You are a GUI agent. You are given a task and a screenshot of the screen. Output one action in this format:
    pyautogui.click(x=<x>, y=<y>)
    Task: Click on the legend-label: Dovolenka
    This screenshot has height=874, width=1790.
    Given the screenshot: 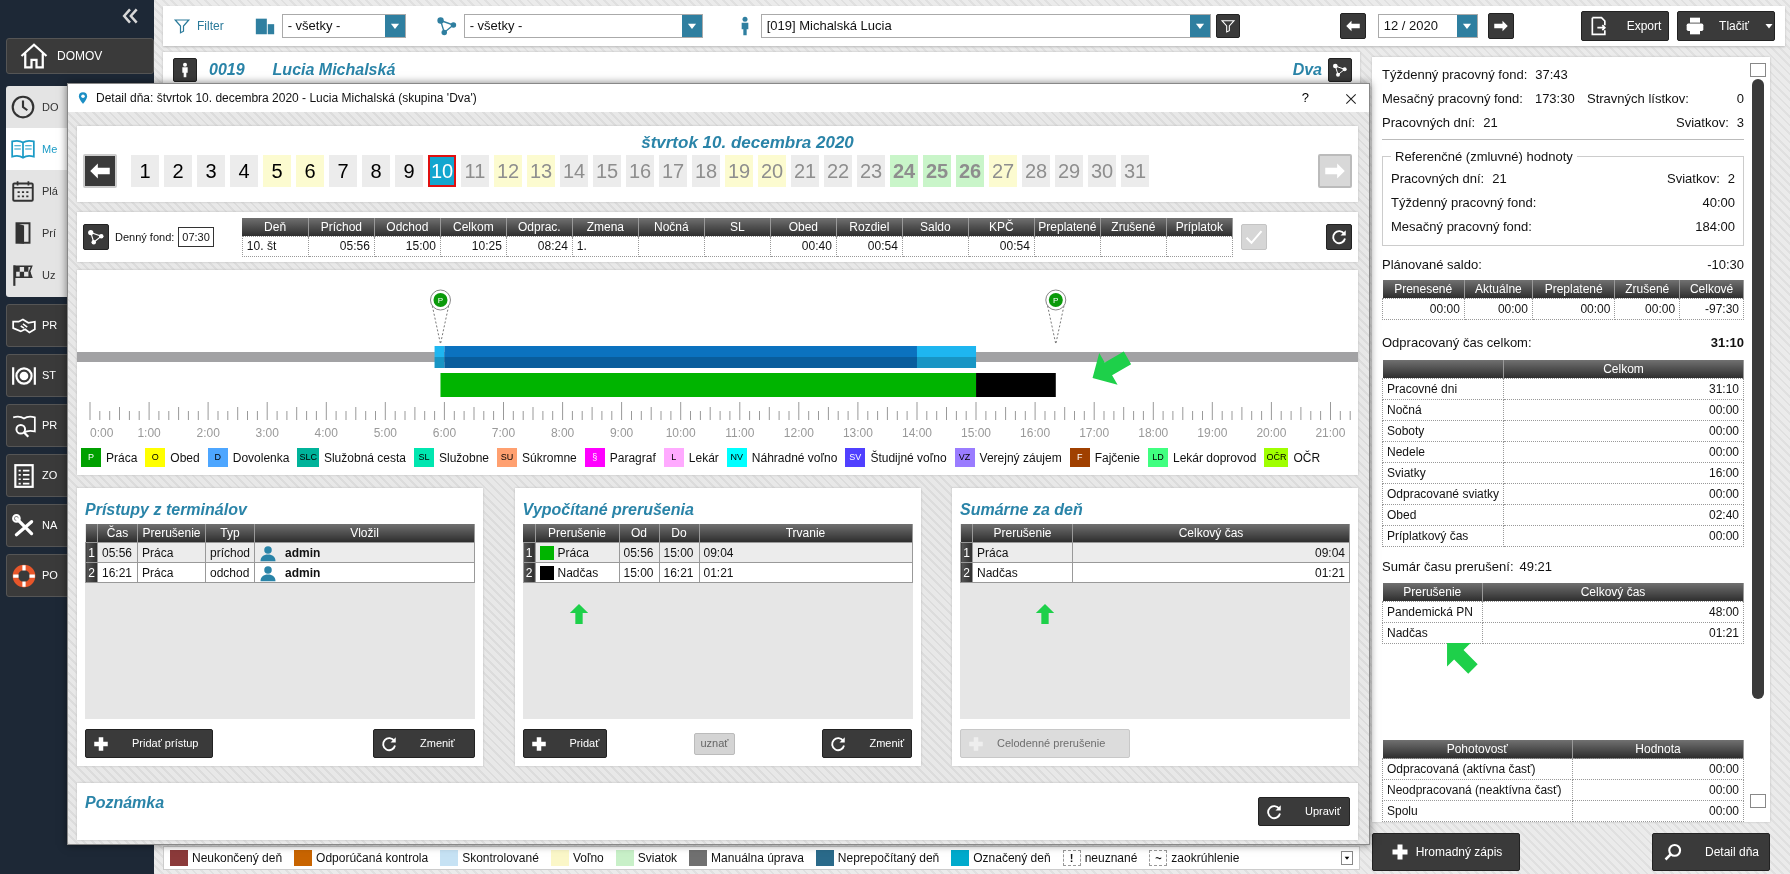 What is the action you would take?
    pyautogui.click(x=261, y=458)
    